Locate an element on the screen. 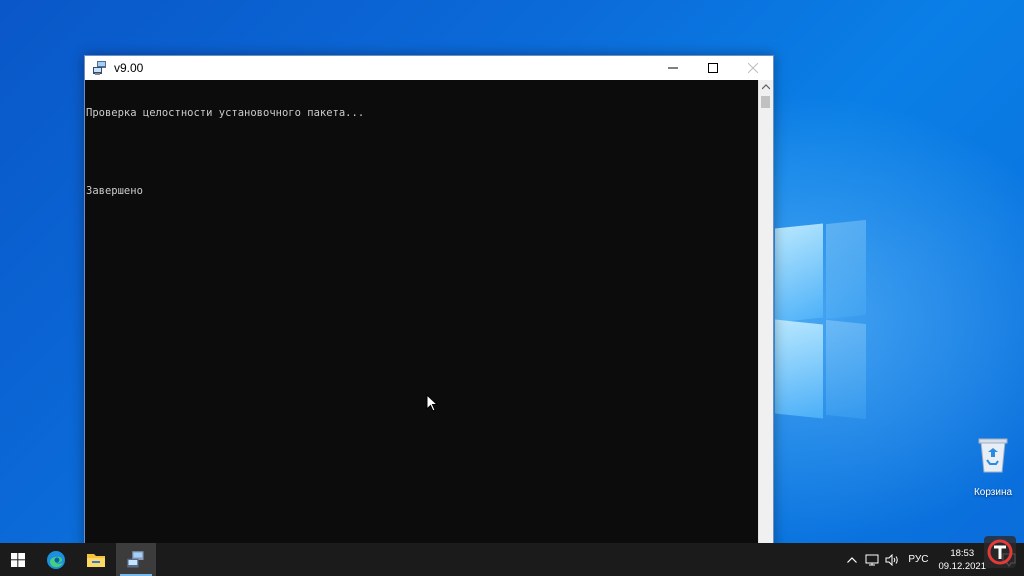 The height and width of the screenshot is (576, 1024). edge-browser-icon is located at coordinates (56, 559).